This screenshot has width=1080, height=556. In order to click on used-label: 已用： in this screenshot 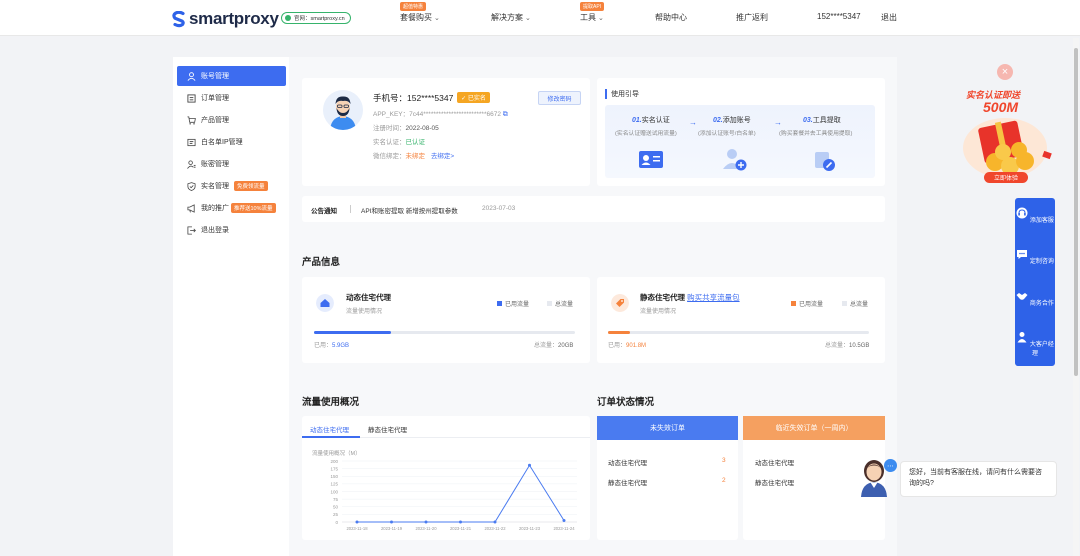, I will do `click(323, 346)`.